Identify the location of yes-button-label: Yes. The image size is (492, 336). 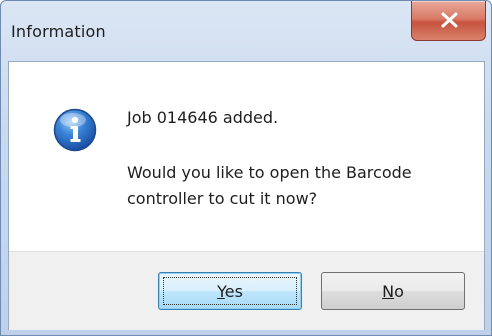
(230, 291).